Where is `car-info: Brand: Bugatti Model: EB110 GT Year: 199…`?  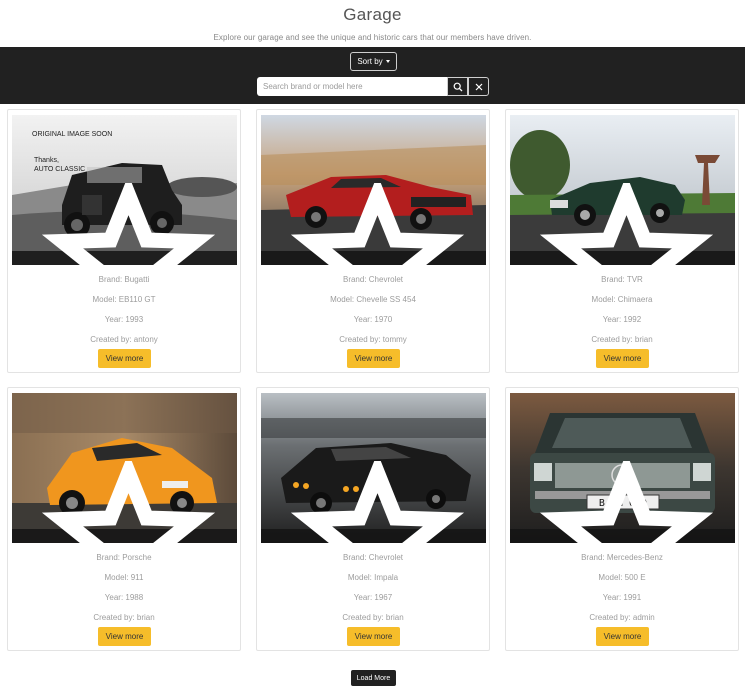 car-info: Brand: Bugatti Model: EB110 GT Year: 199… is located at coordinates (124, 310).